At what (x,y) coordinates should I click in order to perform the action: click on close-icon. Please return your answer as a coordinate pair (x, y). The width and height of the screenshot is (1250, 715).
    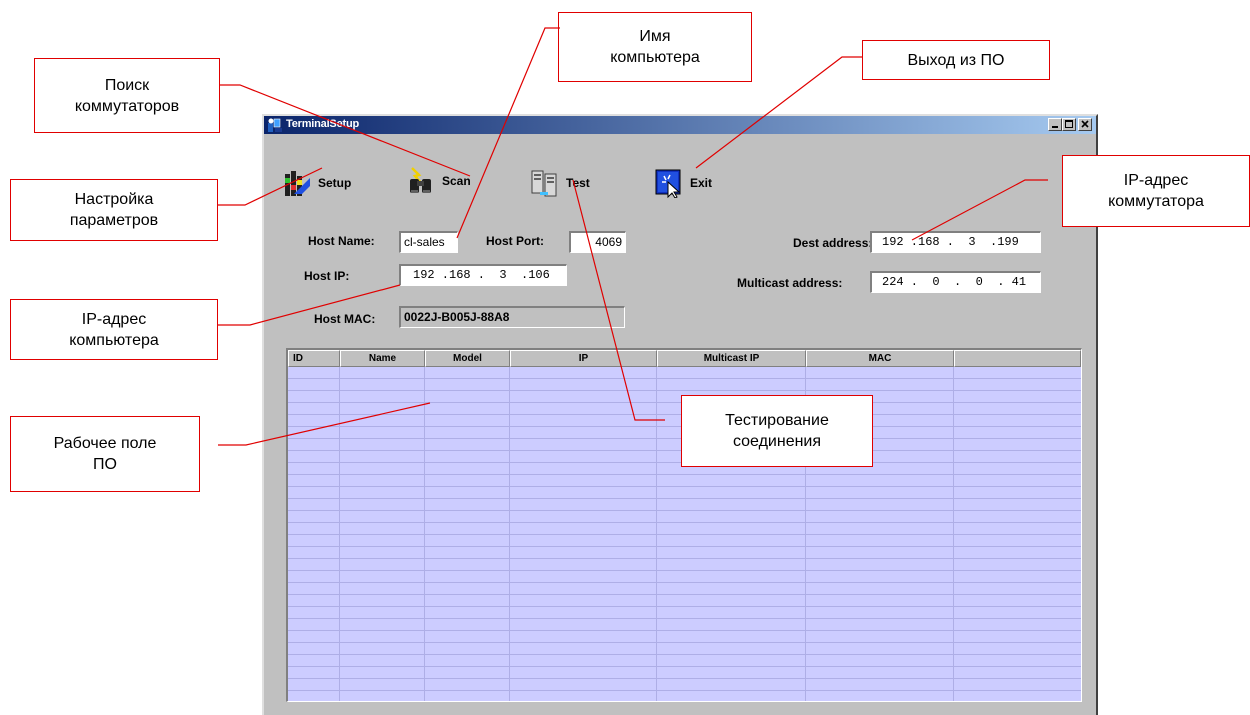
    Looking at the image, I should click on (1085, 124).